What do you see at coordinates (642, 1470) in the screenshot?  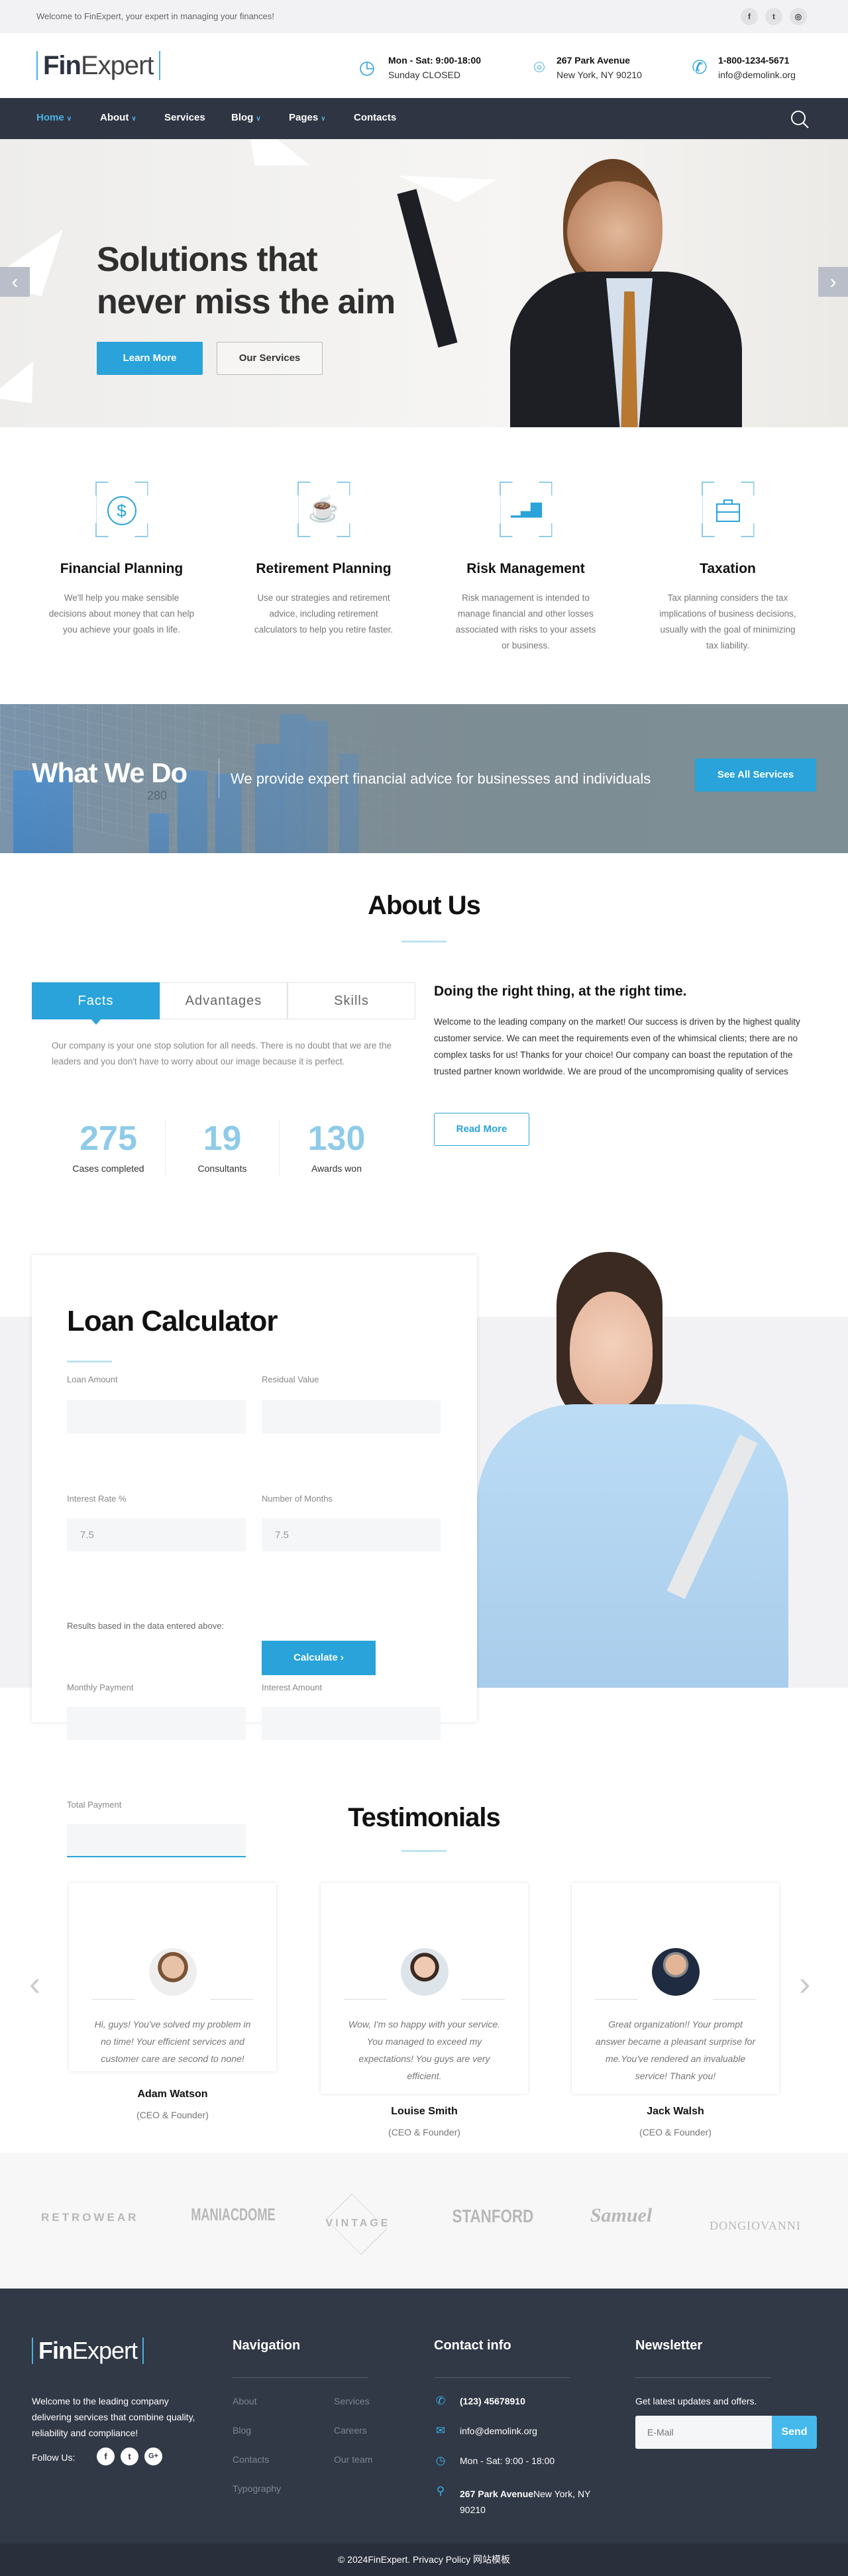 I see `businesswoman-image` at bounding box center [642, 1470].